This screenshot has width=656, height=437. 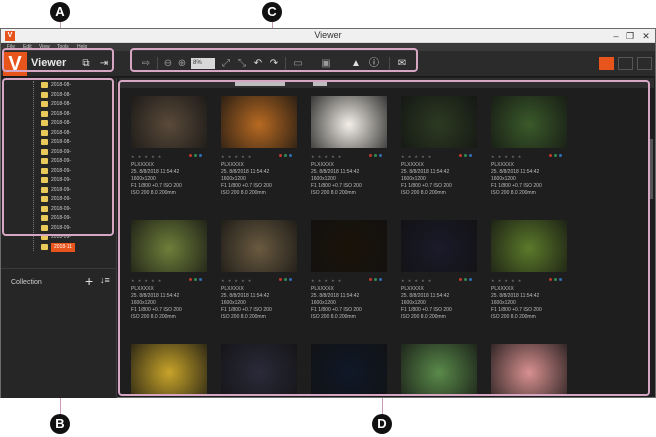 What do you see at coordinates (63, 247) in the screenshot?
I see `folder-label: 2018-11` at bounding box center [63, 247].